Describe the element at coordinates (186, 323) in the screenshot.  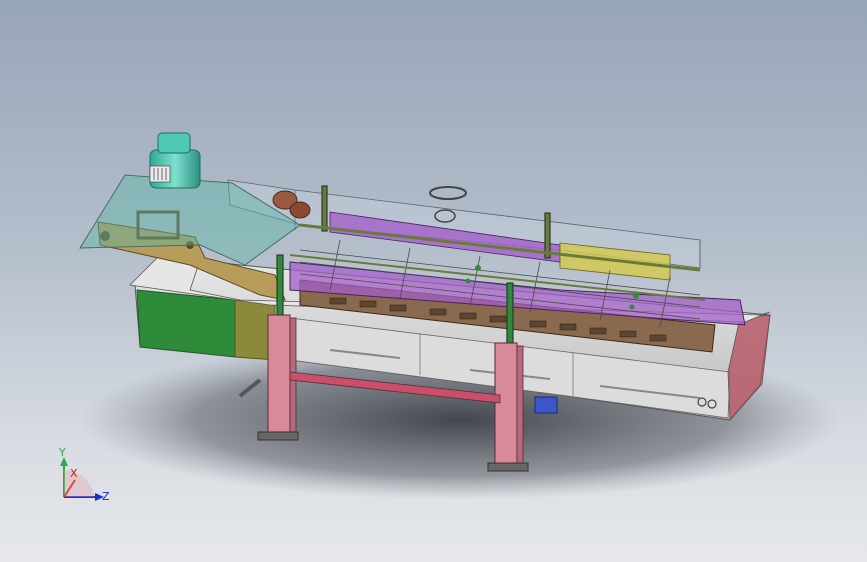
I see `green-base` at that location.